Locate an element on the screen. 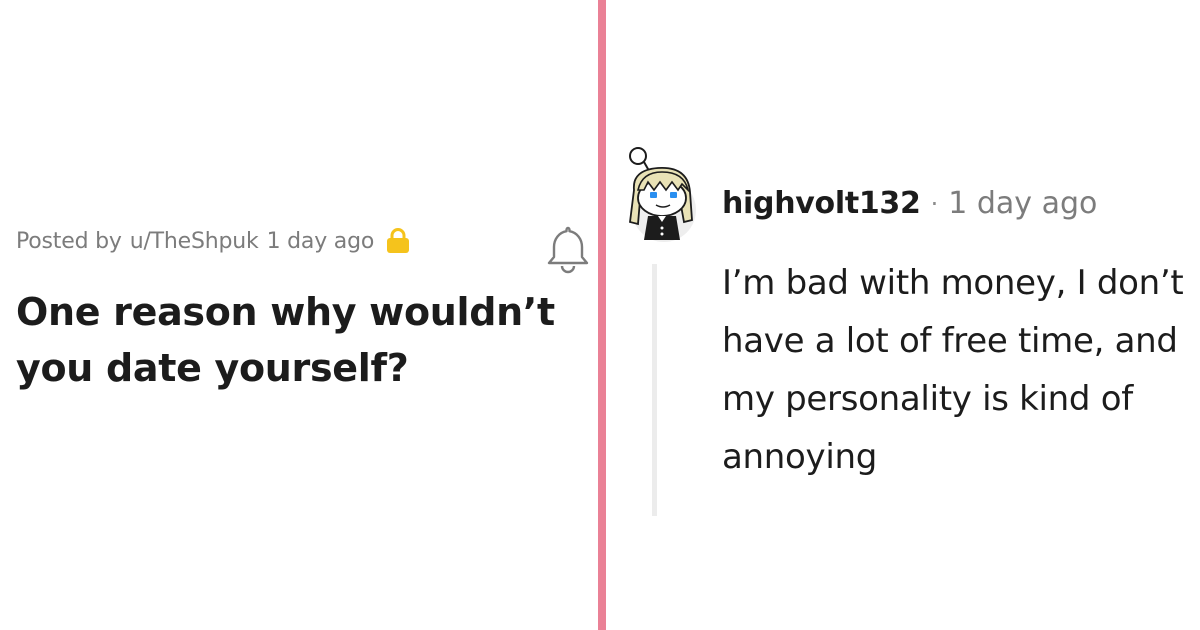 The width and height of the screenshot is (1200, 630). post-author-link: u/TheShpuk is located at coordinates (194, 241).